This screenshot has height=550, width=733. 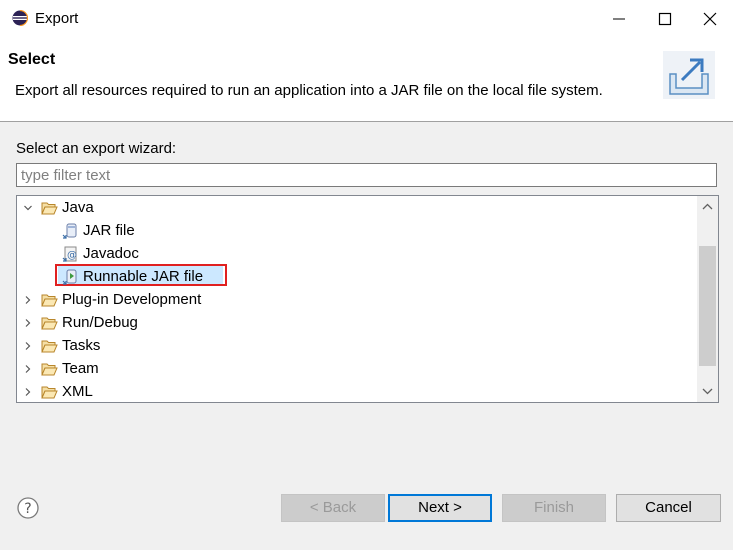 What do you see at coordinates (689, 75) in the screenshot?
I see `export-wizard-icon` at bounding box center [689, 75].